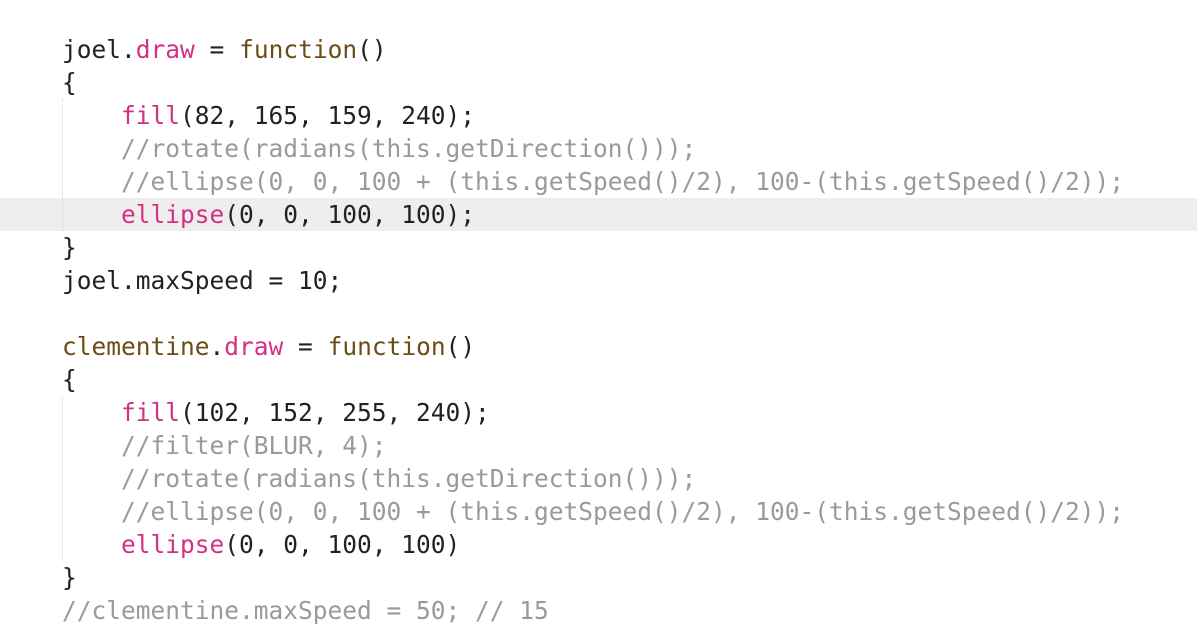 The image size is (1197, 627). Describe the element at coordinates (335, 412) in the screenshot. I see `code-token: (102, 152, 255, 240);` at that location.